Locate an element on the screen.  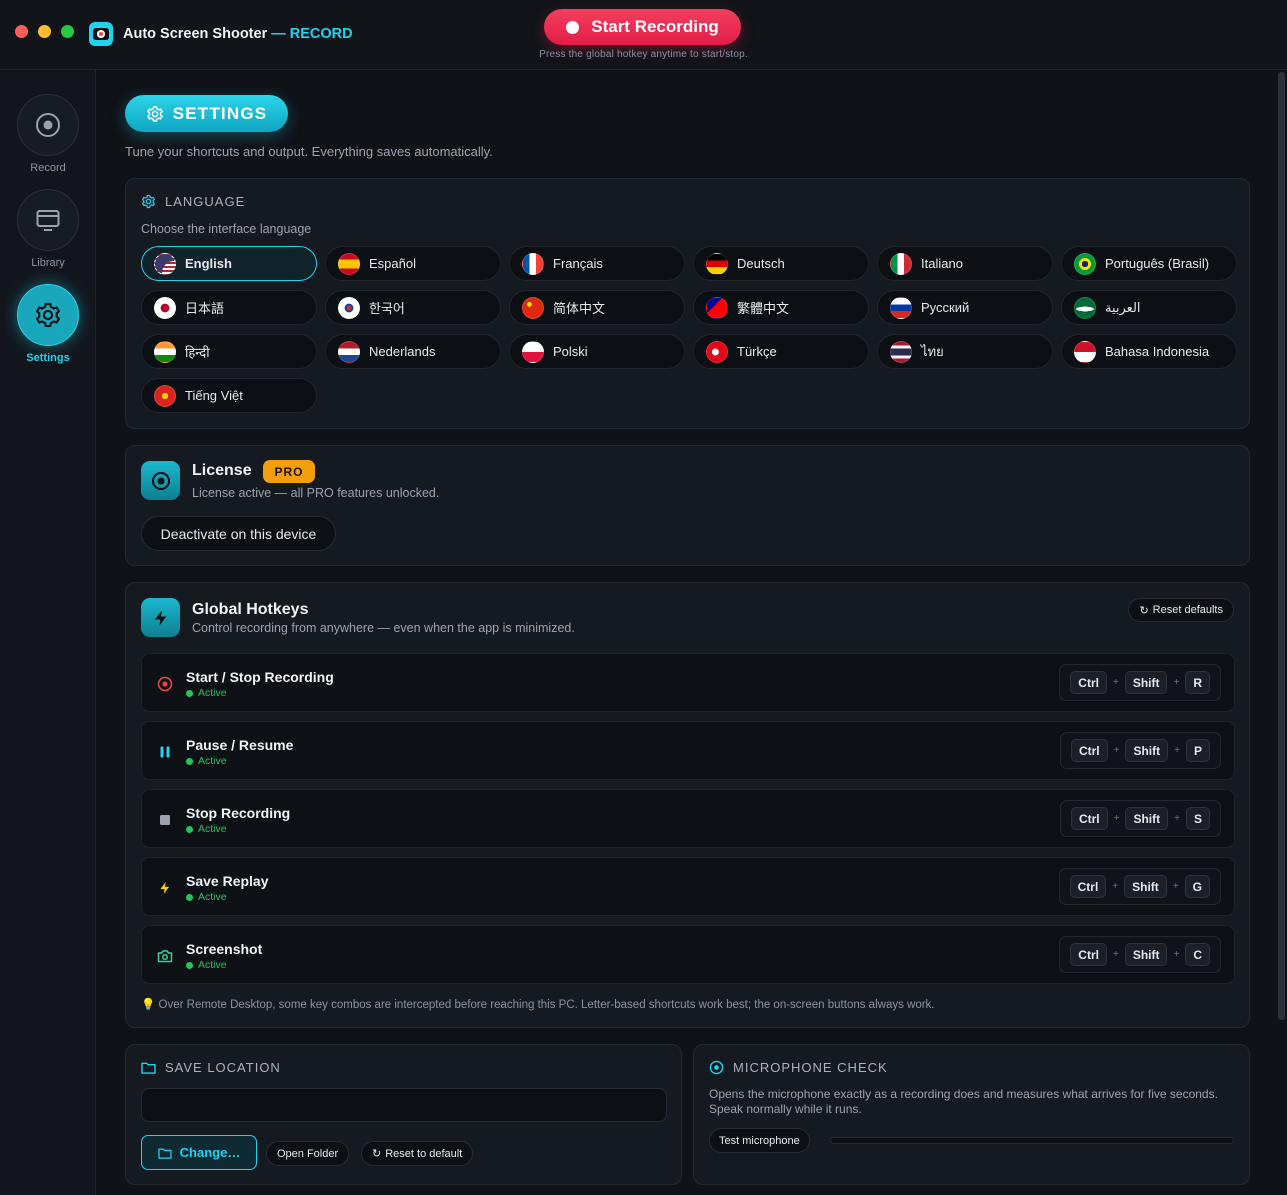
window-minimize-button is located at coordinates (44, 31).